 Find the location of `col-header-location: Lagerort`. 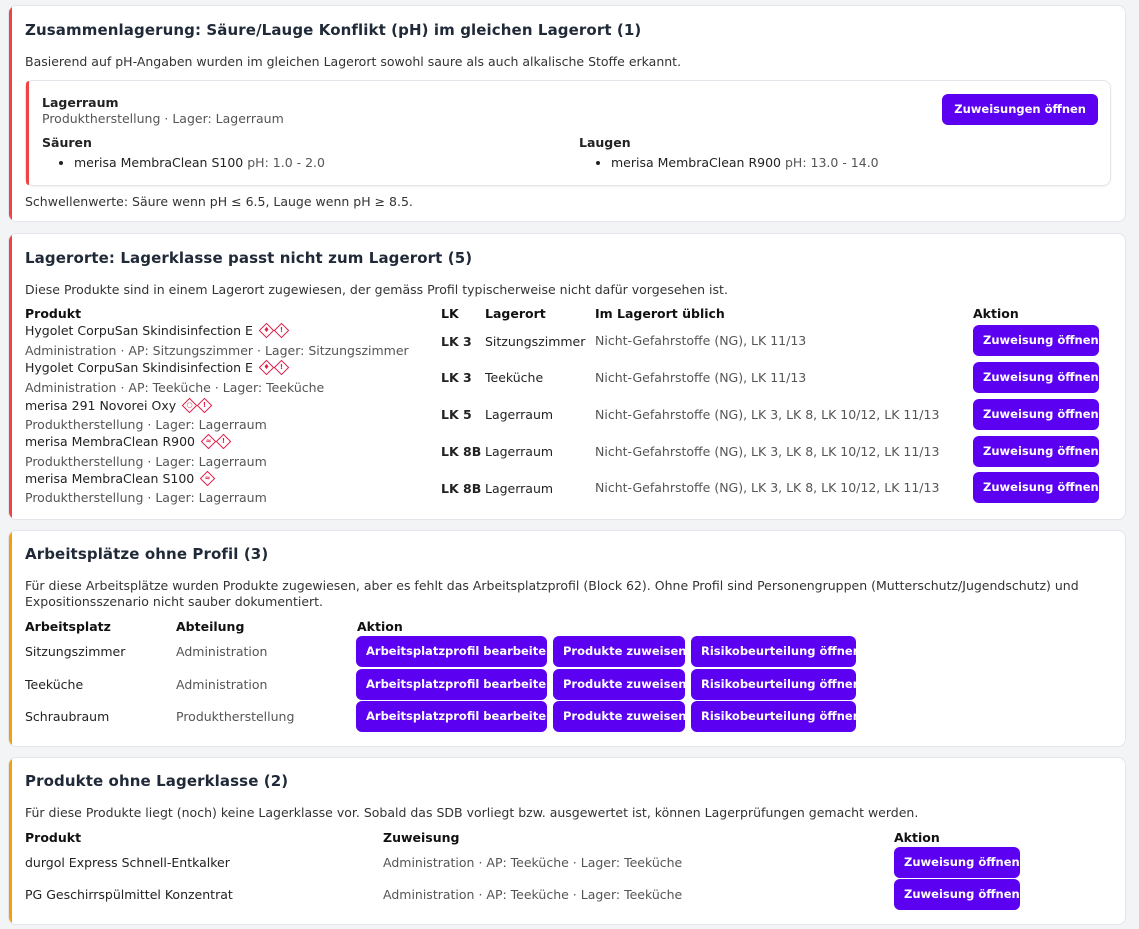

col-header-location: Lagerort is located at coordinates (515, 313).